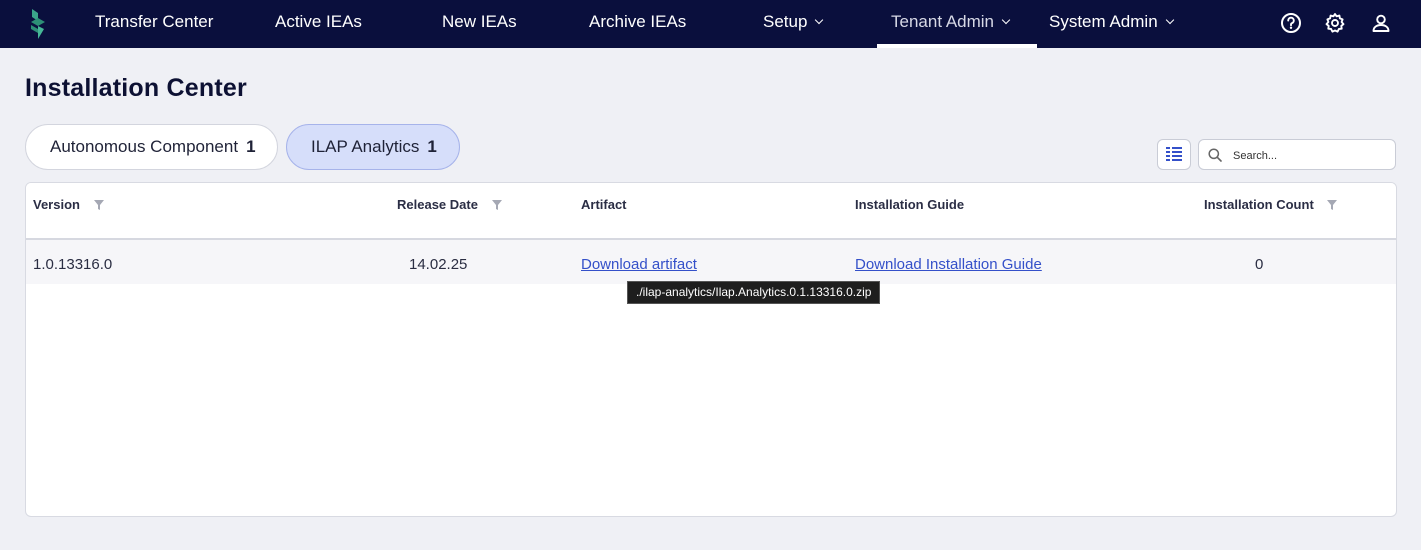 This screenshot has width=1421, height=550. Describe the element at coordinates (438, 264) in the screenshot. I see `cell-release-date: 14.02.25` at that location.